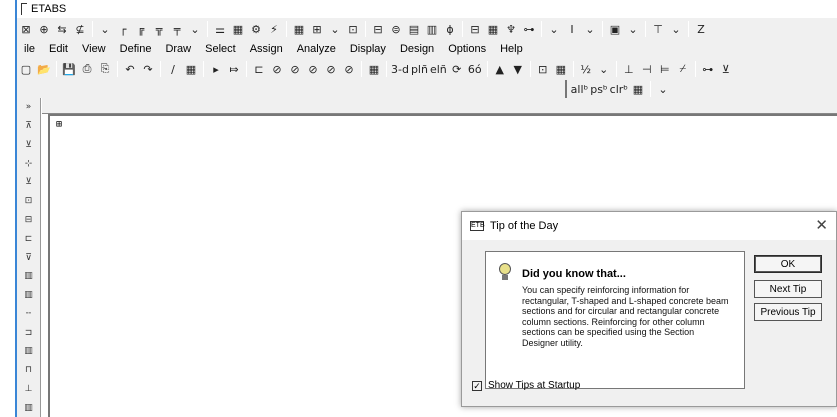 This screenshot has width=837, height=417. What do you see at coordinates (400, 69) in the screenshot?
I see `toolbar-main-button-18: 3-d` at bounding box center [400, 69].